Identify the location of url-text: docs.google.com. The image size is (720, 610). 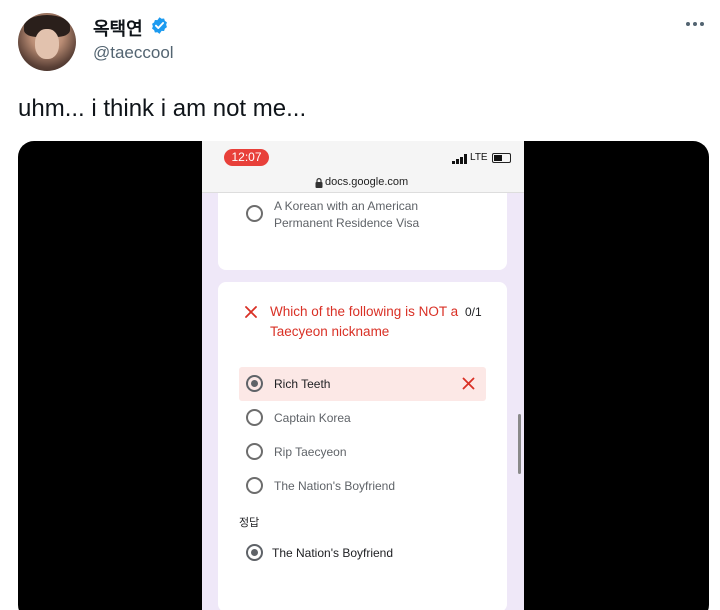
(367, 182).